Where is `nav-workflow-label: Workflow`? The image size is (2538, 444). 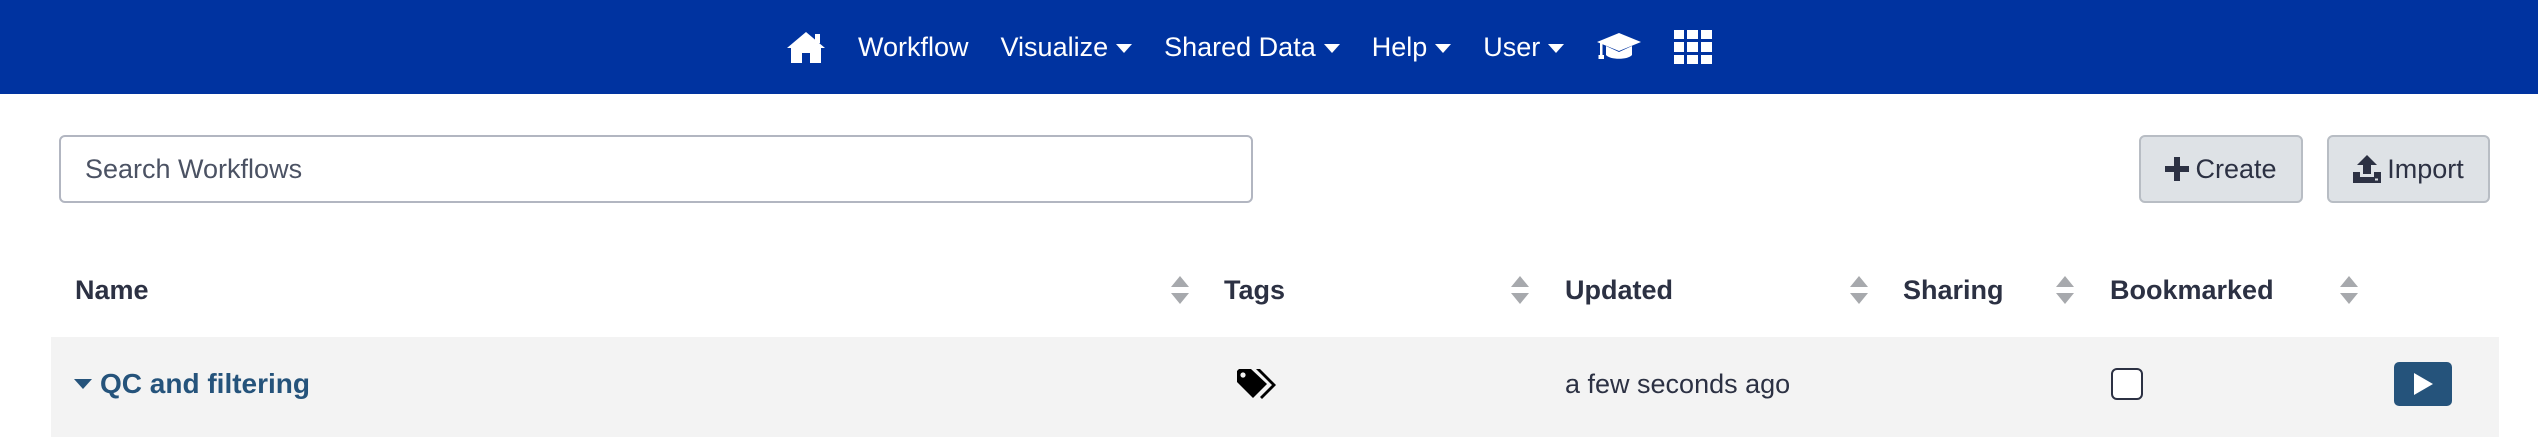 nav-workflow-label: Workflow is located at coordinates (913, 46).